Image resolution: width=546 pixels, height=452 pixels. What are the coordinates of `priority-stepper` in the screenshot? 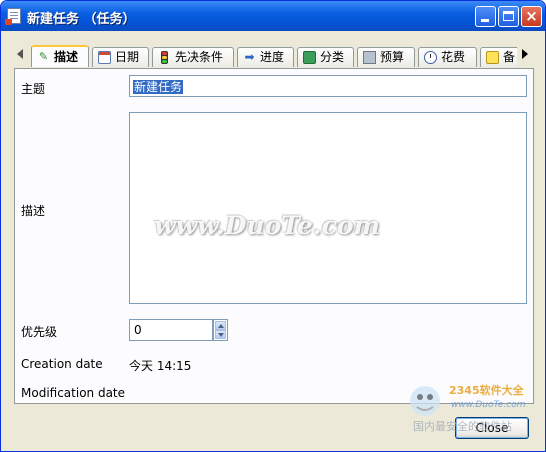 It's located at (220, 330).